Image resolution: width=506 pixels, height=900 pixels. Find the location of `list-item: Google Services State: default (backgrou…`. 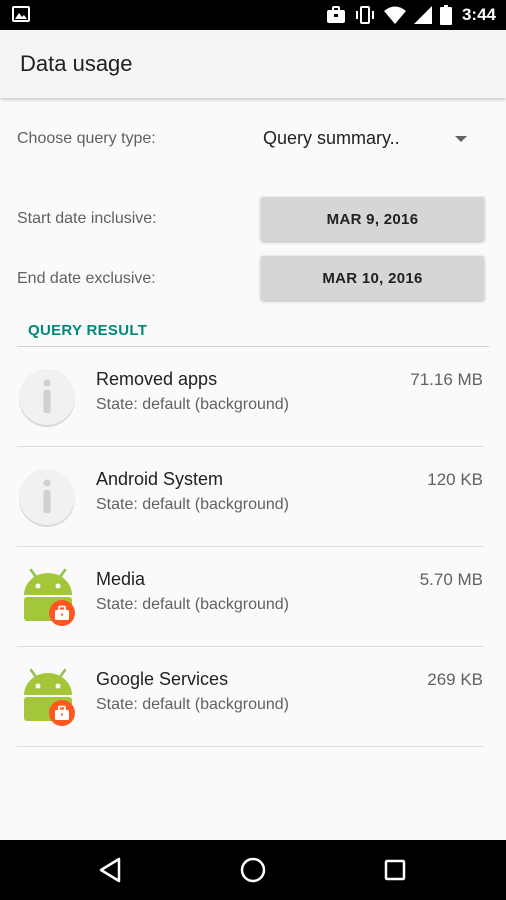

list-item: Google Services State: default (backgrou… is located at coordinates (253, 697).